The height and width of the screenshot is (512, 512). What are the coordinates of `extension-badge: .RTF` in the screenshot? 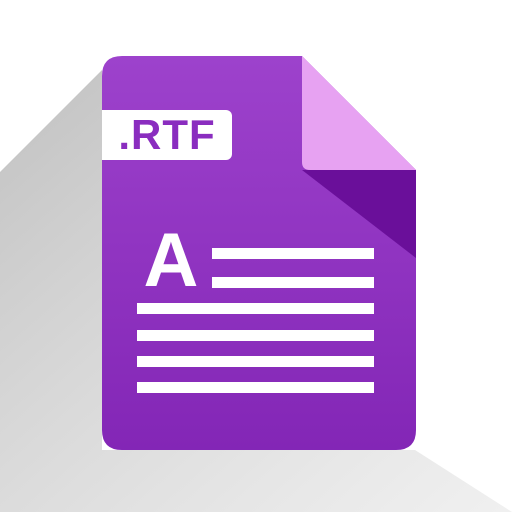 It's located at (167, 135).